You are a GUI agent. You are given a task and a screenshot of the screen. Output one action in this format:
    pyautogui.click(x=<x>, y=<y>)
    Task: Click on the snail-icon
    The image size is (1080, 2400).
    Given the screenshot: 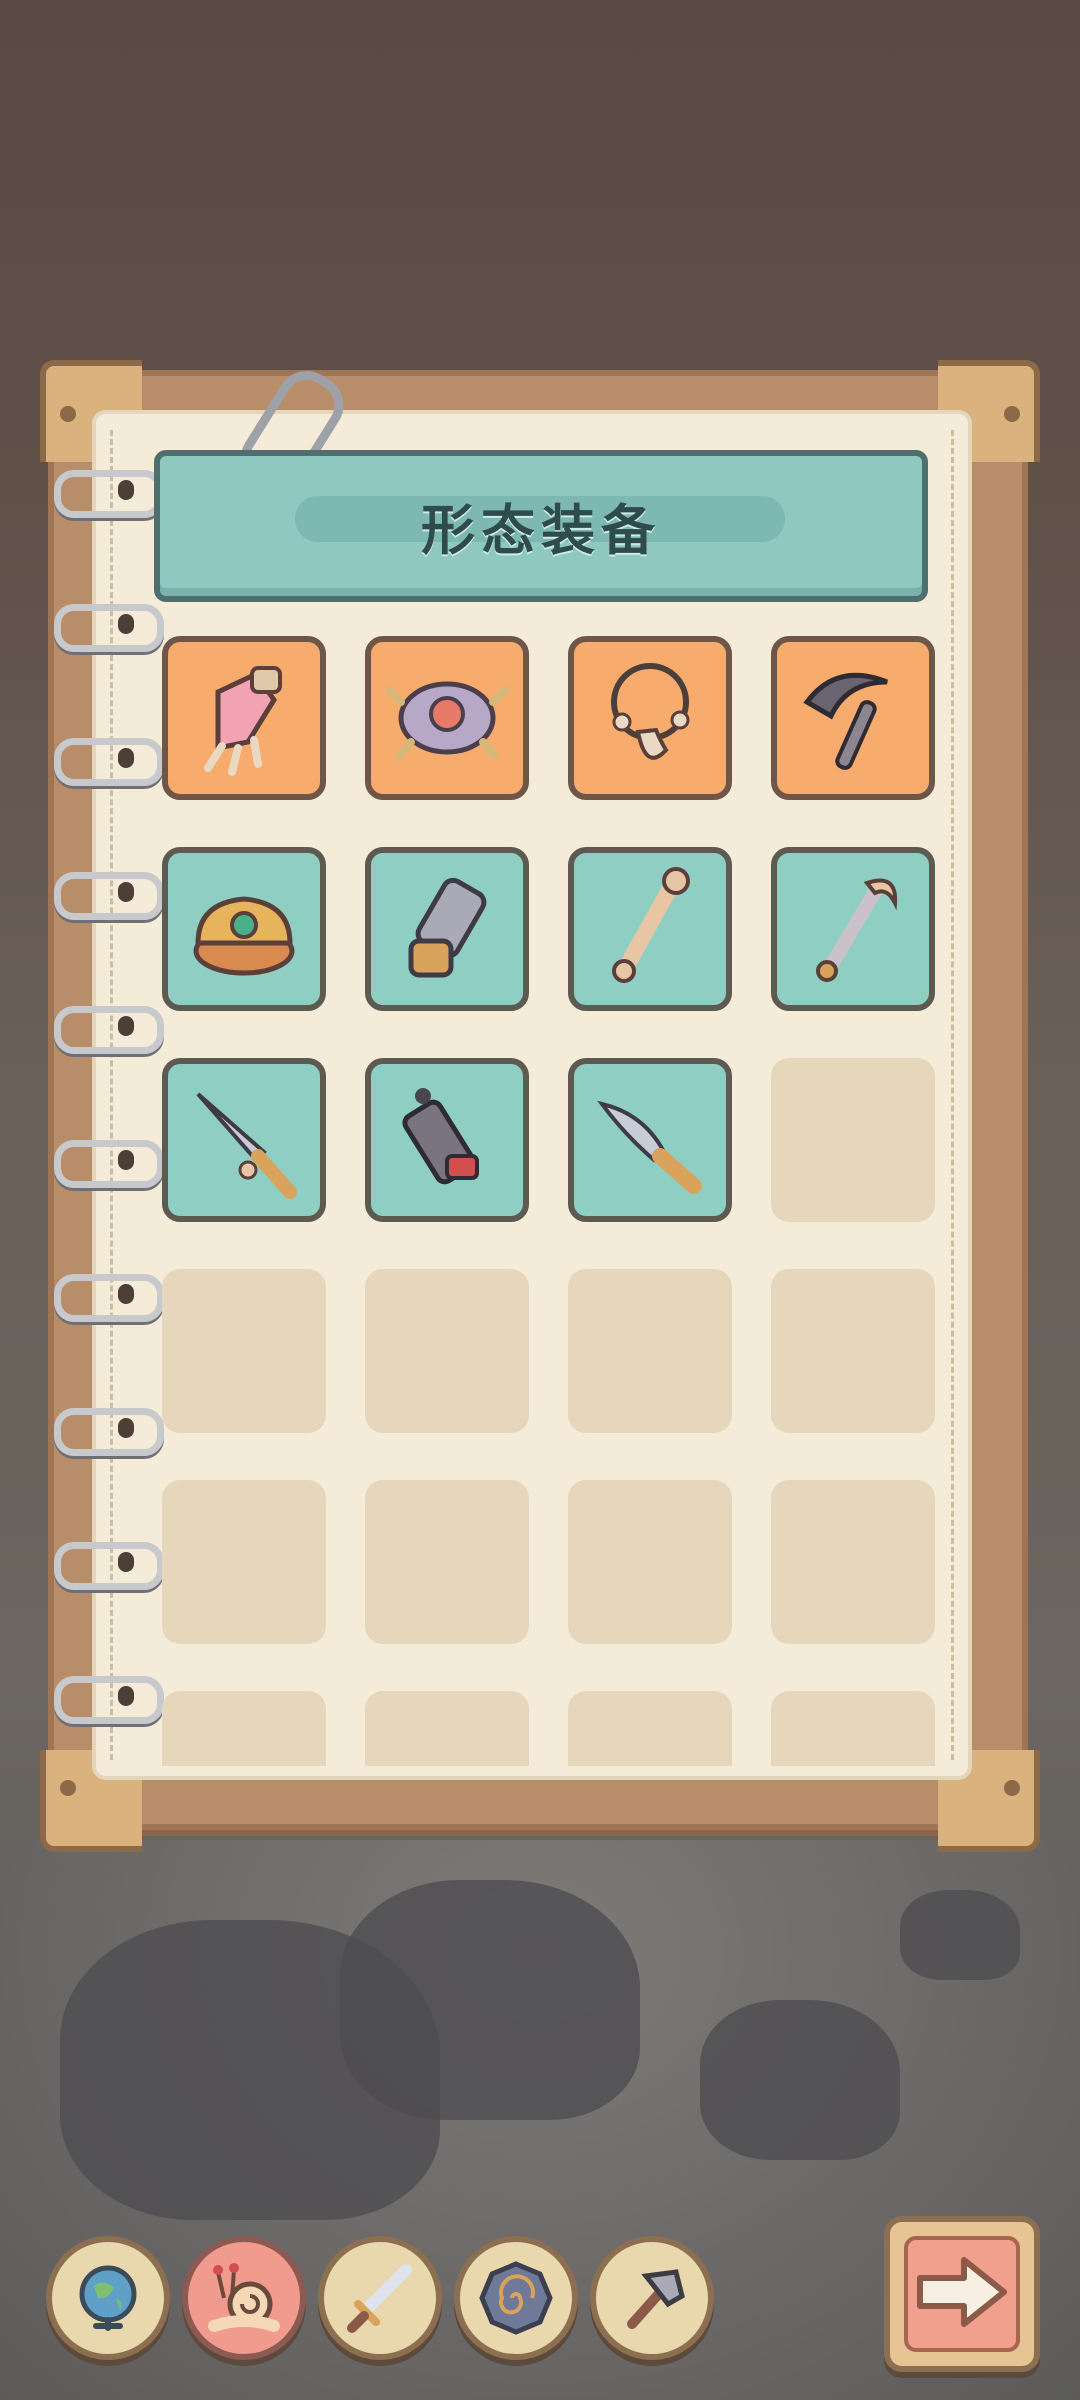 What is the action you would take?
    pyautogui.click(x=244, y=2297)
    